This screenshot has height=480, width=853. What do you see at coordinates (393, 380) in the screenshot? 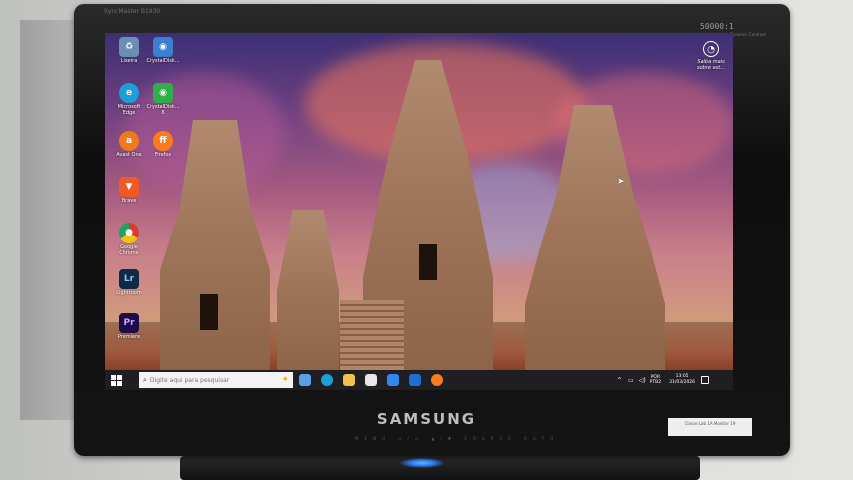
I see `store-icon` at bounding box center [393, 380].